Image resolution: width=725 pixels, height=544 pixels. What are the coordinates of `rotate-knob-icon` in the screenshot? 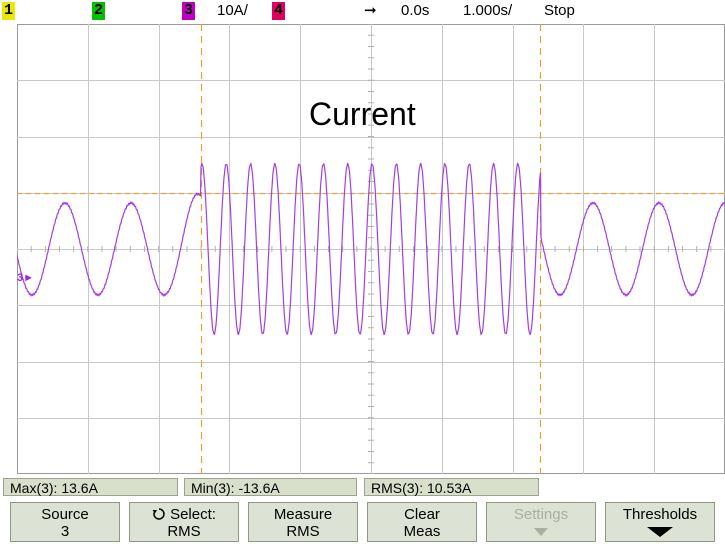 It's located at (158, 514).